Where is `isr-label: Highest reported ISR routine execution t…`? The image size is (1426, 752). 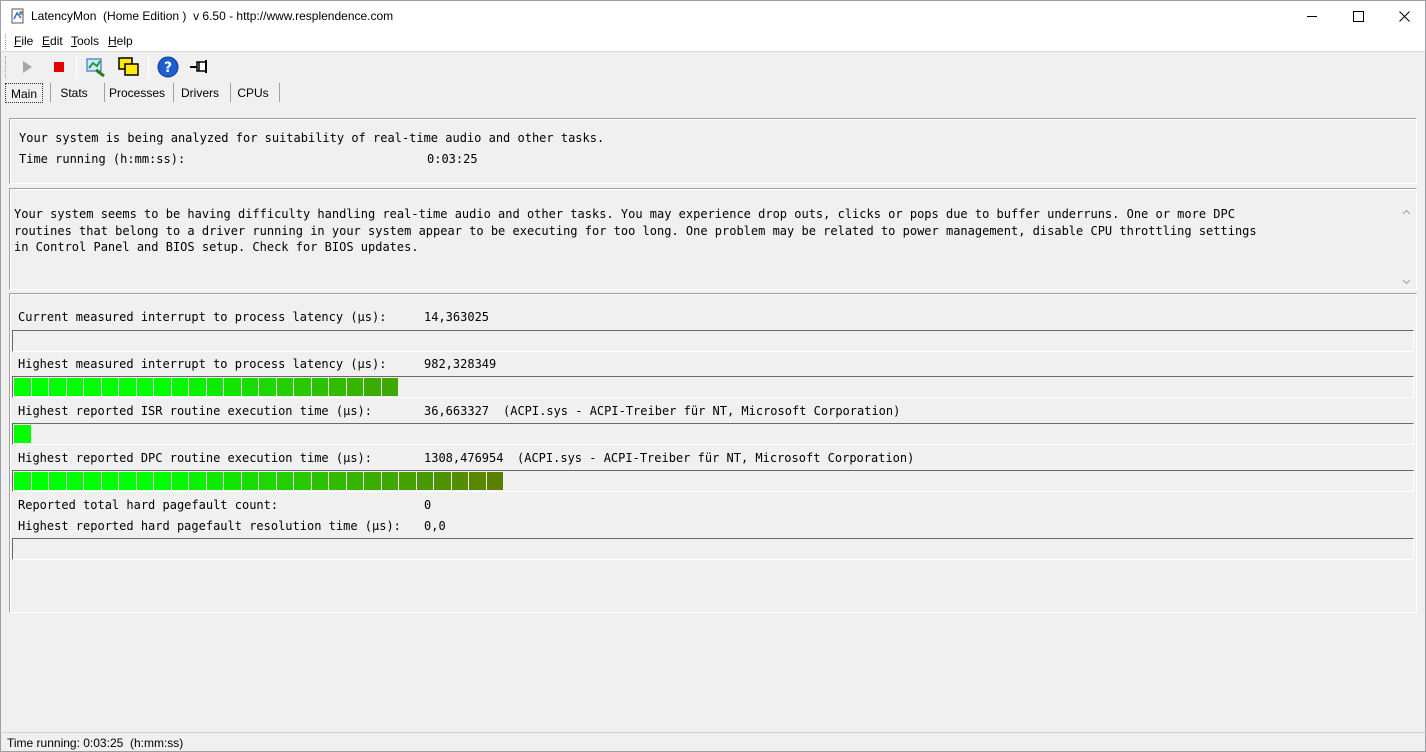 isr-label: Highest reported ISR routine execution t… is located at coordinates (195, 411).